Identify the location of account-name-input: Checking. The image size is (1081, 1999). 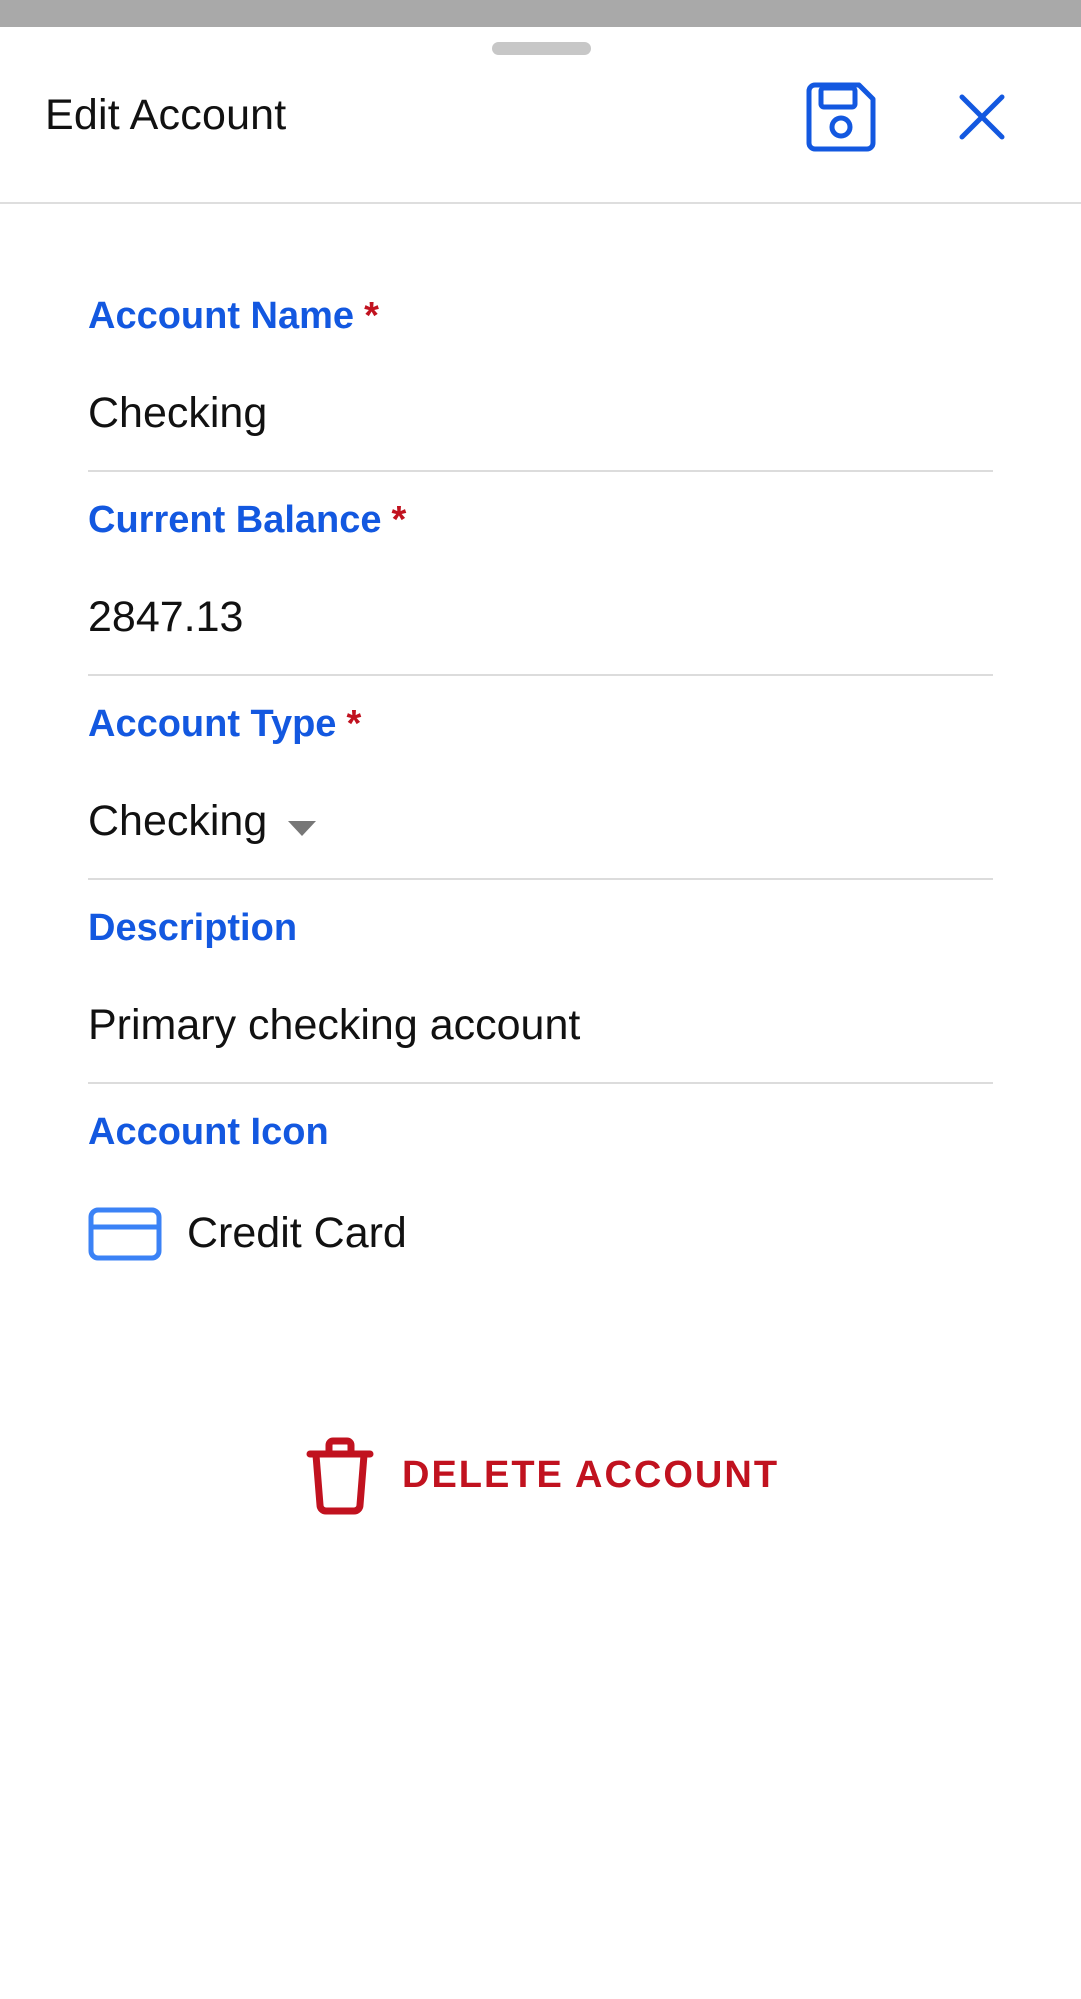
(177, 413).